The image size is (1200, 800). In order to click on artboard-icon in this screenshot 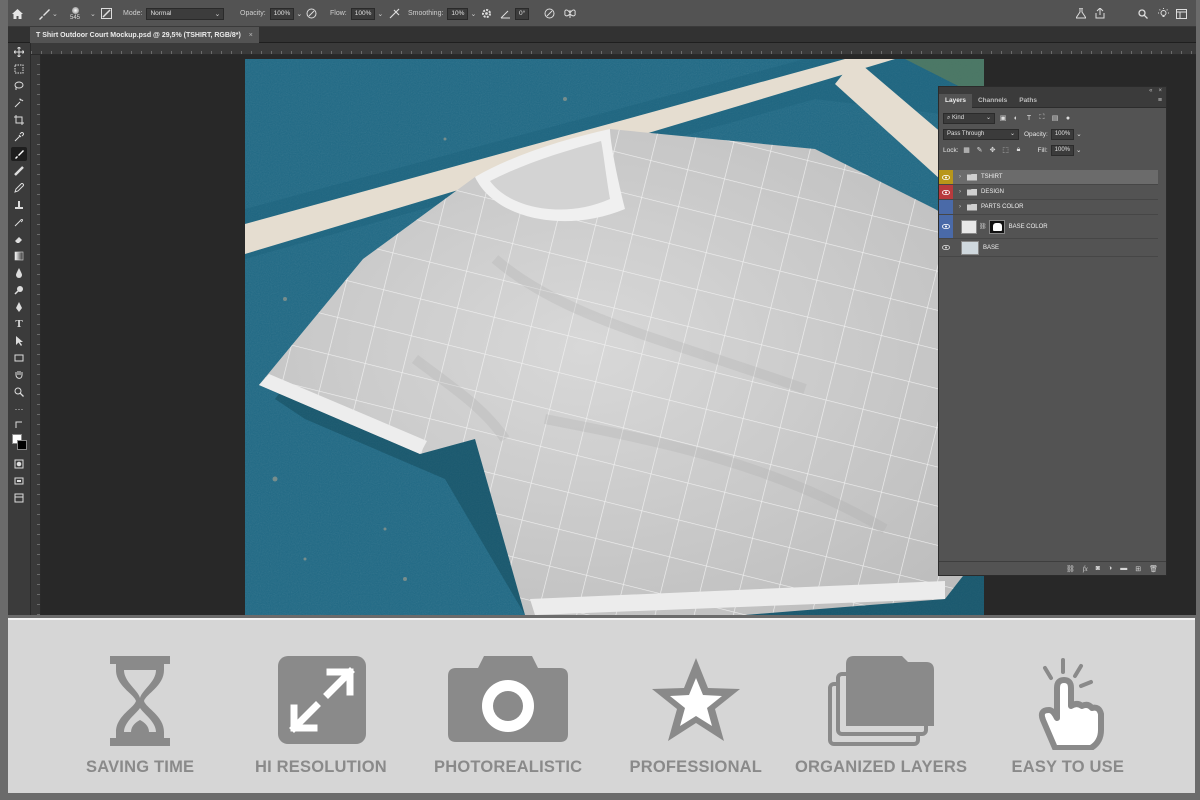, I will do `click(19, 498)`.